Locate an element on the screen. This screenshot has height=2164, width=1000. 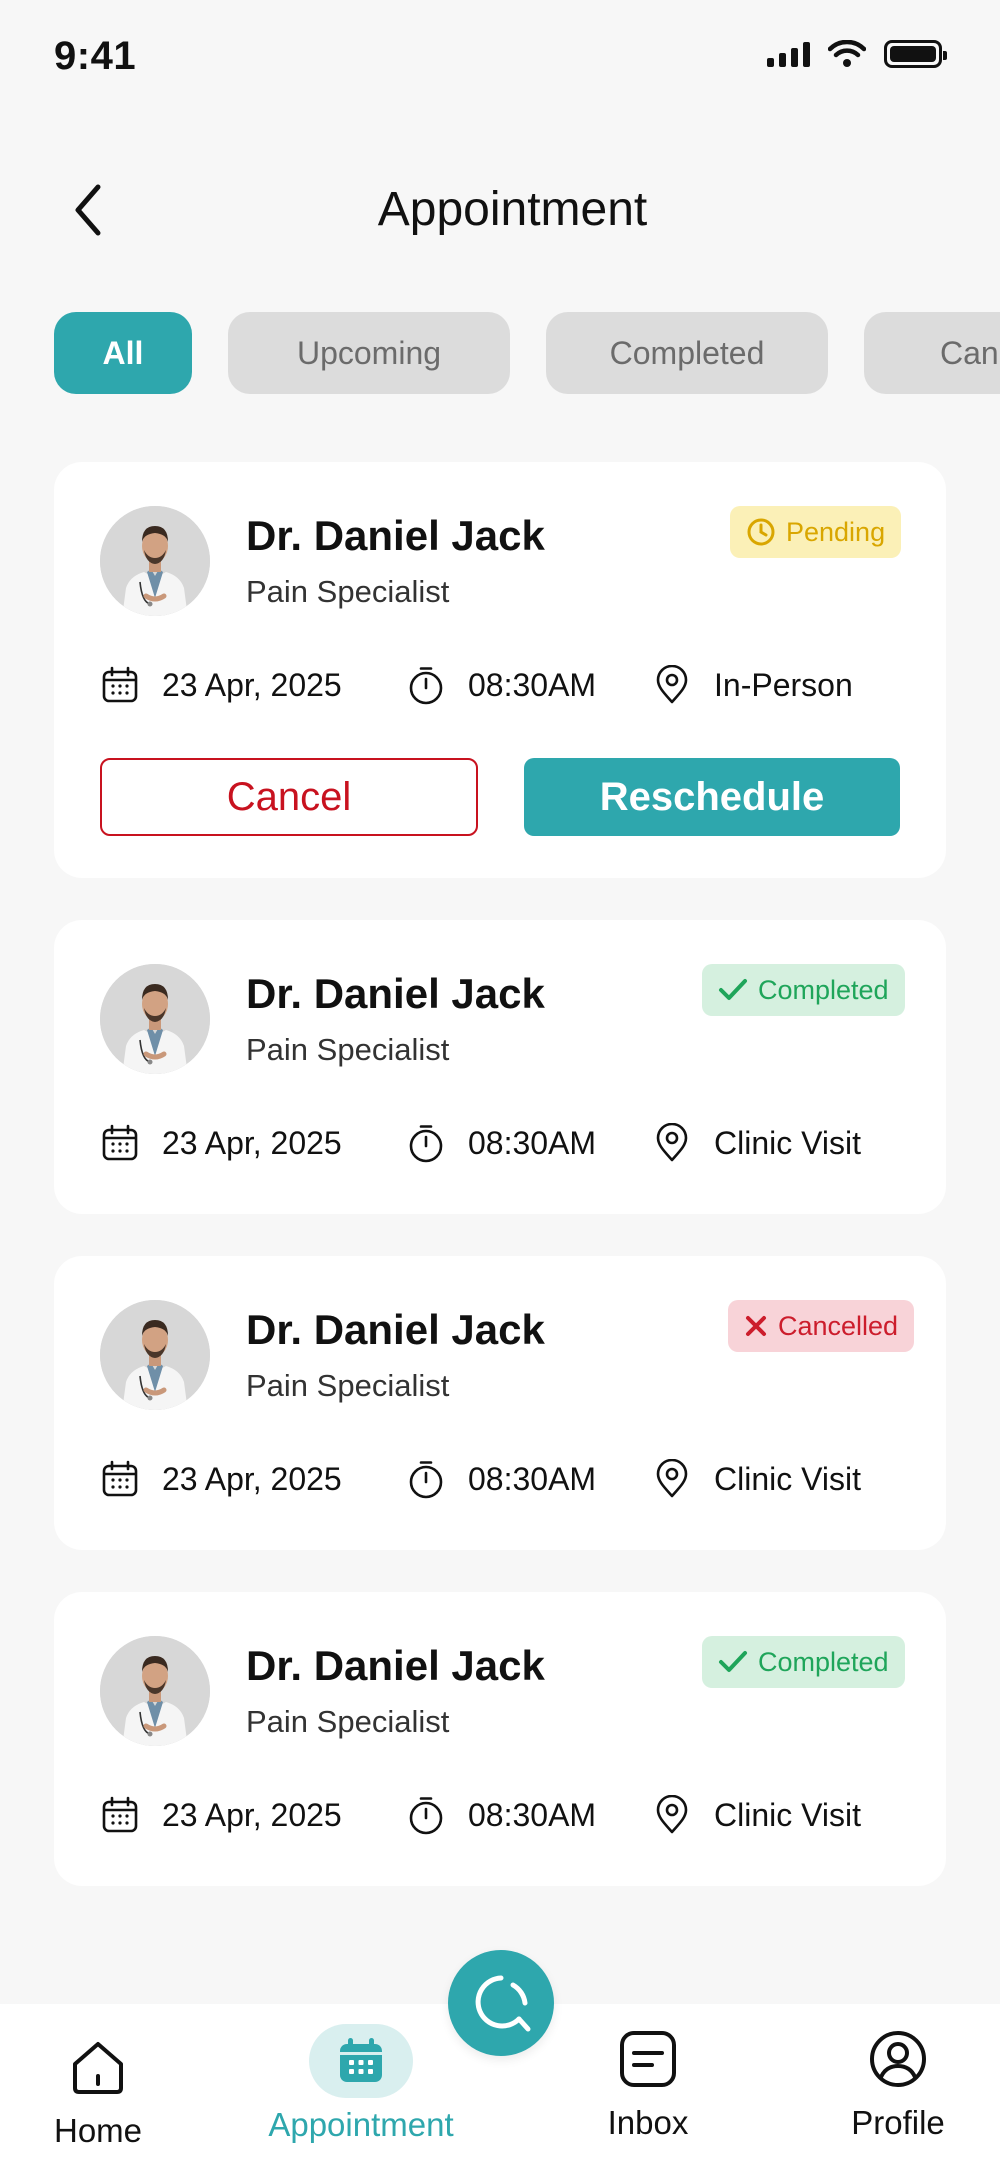
cancel-button: Cancel is located at coordinates (289, 797).